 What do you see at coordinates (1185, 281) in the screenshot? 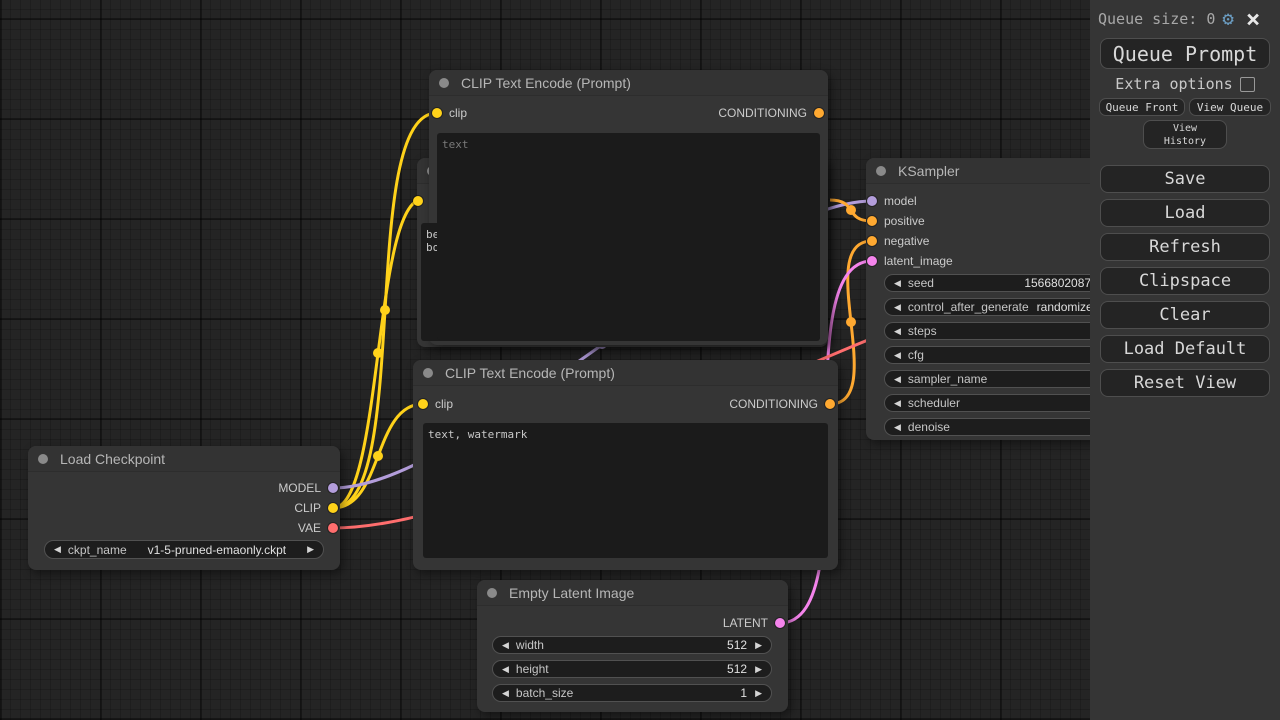
I see `clipspace-button: Clipspace` at bounding box center [1185, 281].